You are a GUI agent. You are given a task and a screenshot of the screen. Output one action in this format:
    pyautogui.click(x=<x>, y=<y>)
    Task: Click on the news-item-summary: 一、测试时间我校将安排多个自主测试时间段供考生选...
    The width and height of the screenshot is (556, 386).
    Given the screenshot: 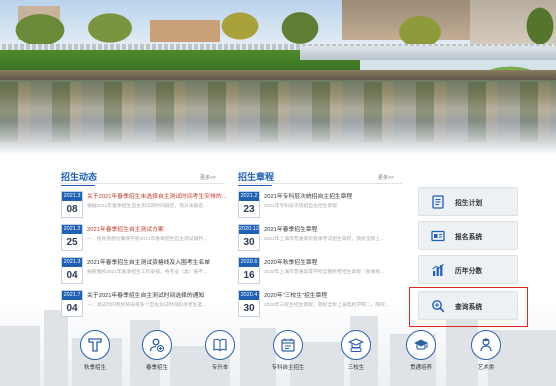 What is the action you would take?
    pyautogui.click(x=147, y=305)
    